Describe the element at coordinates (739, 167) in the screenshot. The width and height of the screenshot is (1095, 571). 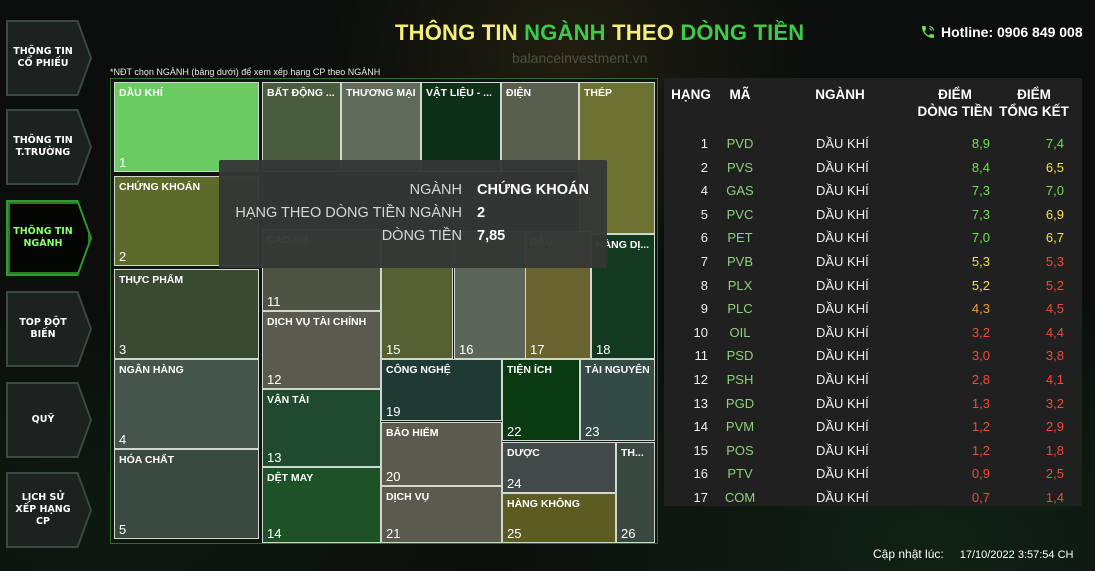
I see `cell-code: PVS` at that location.